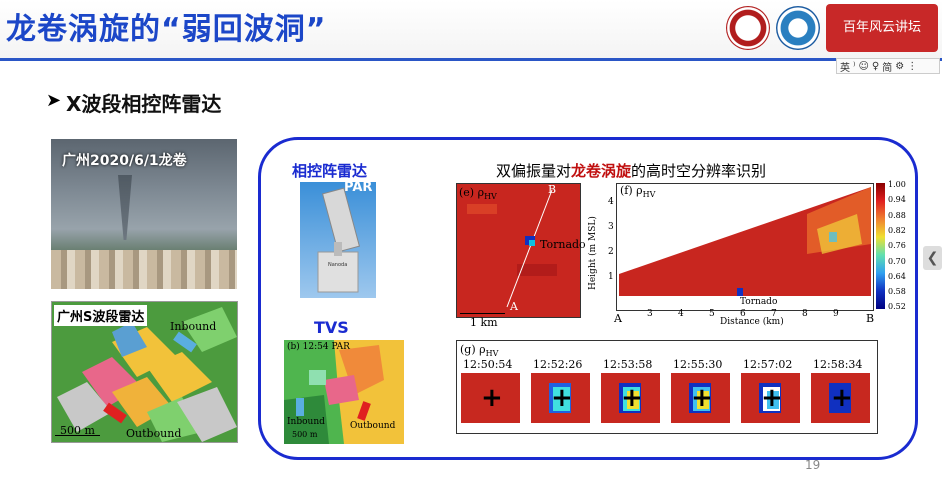 Image resolution: width=942 pixels, height=487 pixels. I want to click on panel-f-caption-main: (f) ρ, so click(631, 190).